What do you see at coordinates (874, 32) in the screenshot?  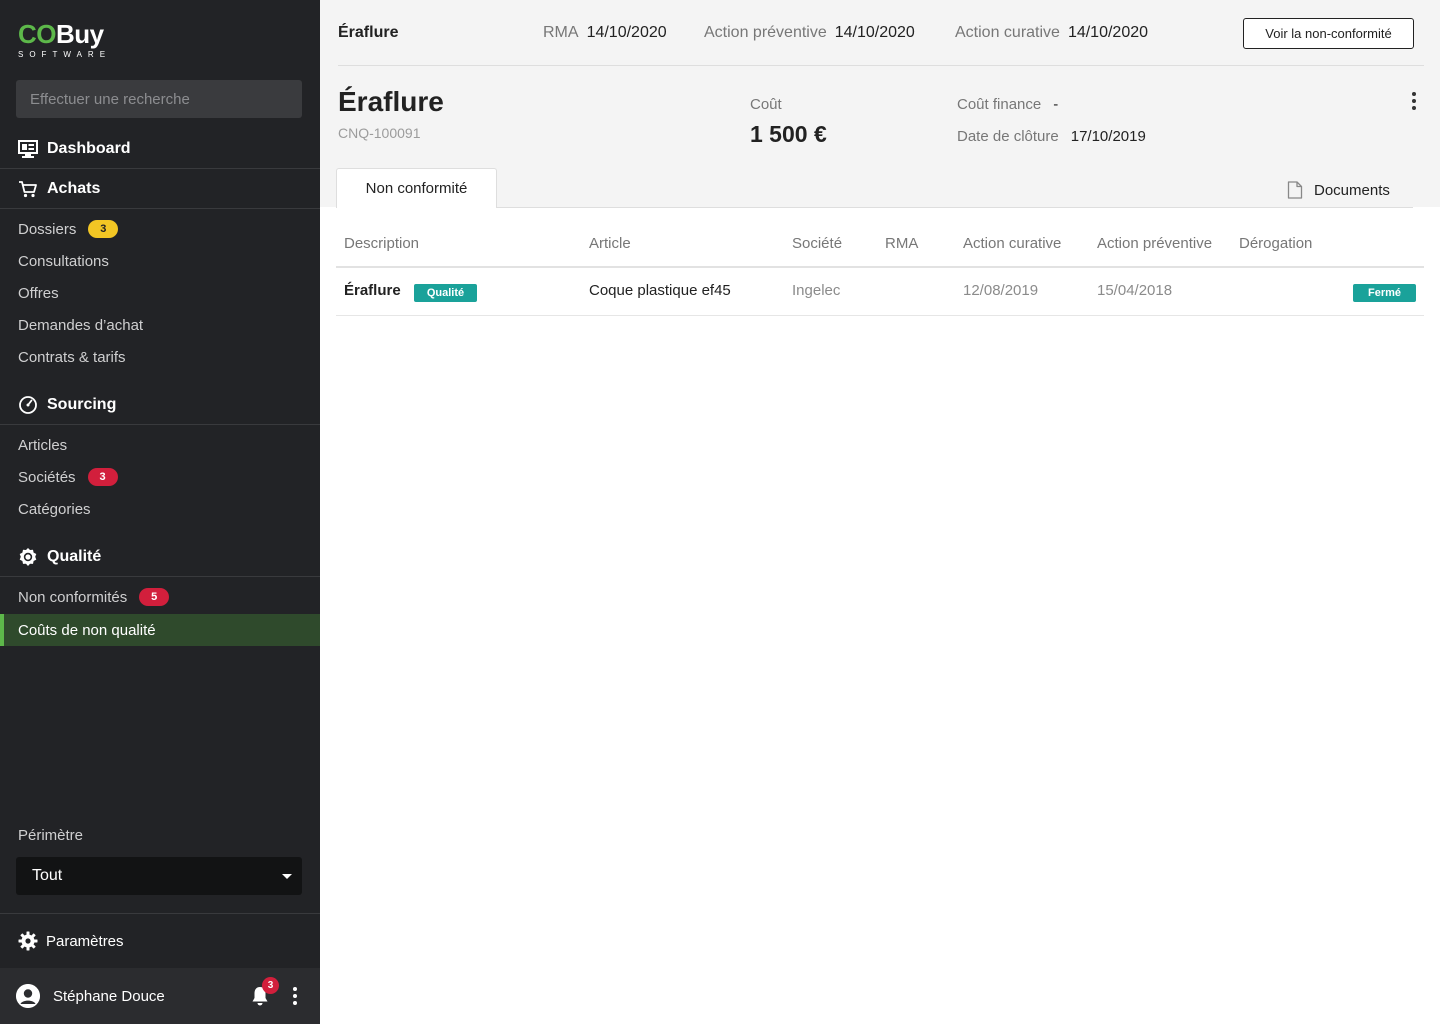 I see `preventive-value: 14/10/2020` at bounding box center [874, 32].